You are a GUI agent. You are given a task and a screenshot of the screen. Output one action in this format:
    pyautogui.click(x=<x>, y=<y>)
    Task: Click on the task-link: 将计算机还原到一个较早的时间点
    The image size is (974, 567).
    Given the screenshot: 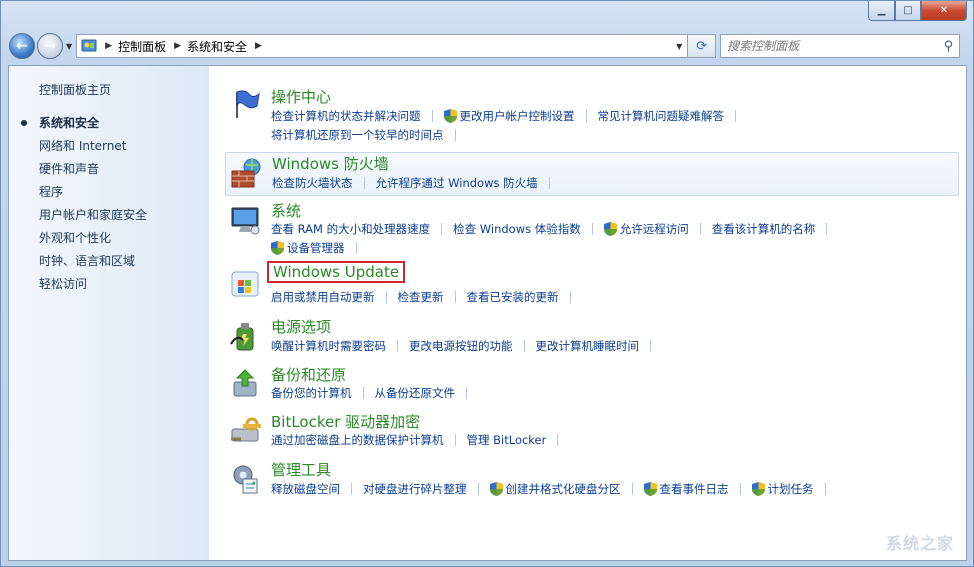 What is the action you would take?
    pyautogui.click(x=357, y=135)
    